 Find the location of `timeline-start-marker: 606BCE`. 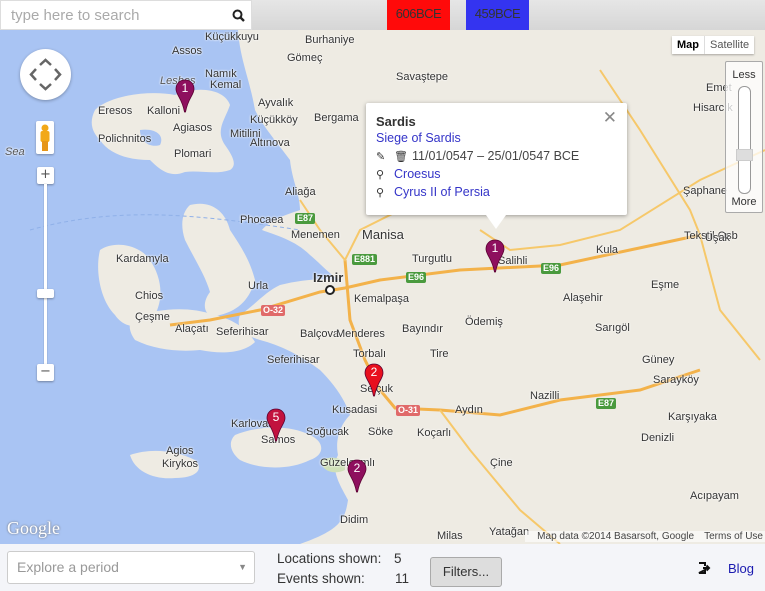

timeline-start-marker: 606BCE is located at coordinates (418, 15).